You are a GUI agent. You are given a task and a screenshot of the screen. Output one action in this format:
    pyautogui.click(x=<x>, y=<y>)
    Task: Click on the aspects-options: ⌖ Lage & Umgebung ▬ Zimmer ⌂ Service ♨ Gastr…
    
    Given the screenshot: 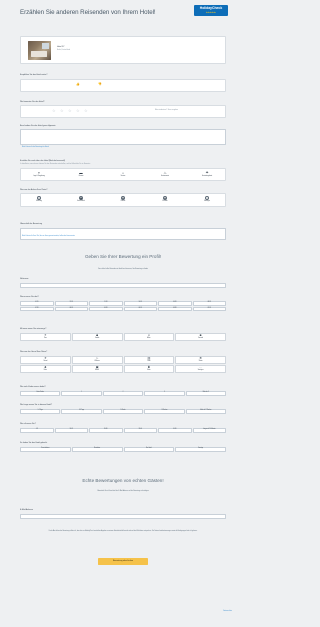 What is the action you would take?
    pyautogui.click(x=123, y=174)
    